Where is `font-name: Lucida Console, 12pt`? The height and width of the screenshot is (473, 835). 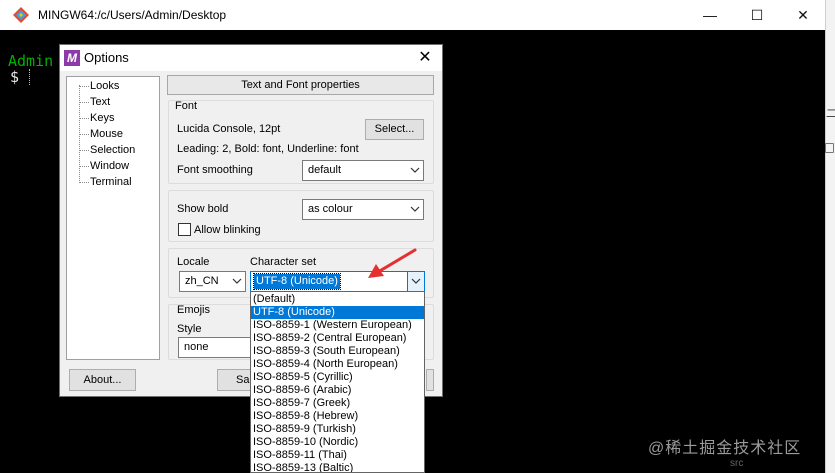 font-name: Lucida Console, 12pt is located at coordinates (229, 129).